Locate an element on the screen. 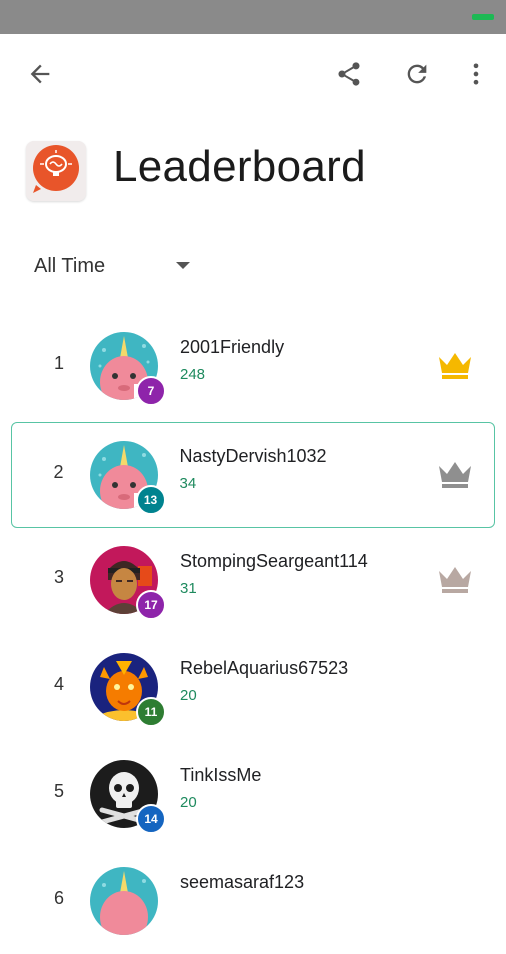 This screenshot has width=506, height=954. leaderboard-row: 1 7 2001Friendly 248 is located at coordinates (253, 366).